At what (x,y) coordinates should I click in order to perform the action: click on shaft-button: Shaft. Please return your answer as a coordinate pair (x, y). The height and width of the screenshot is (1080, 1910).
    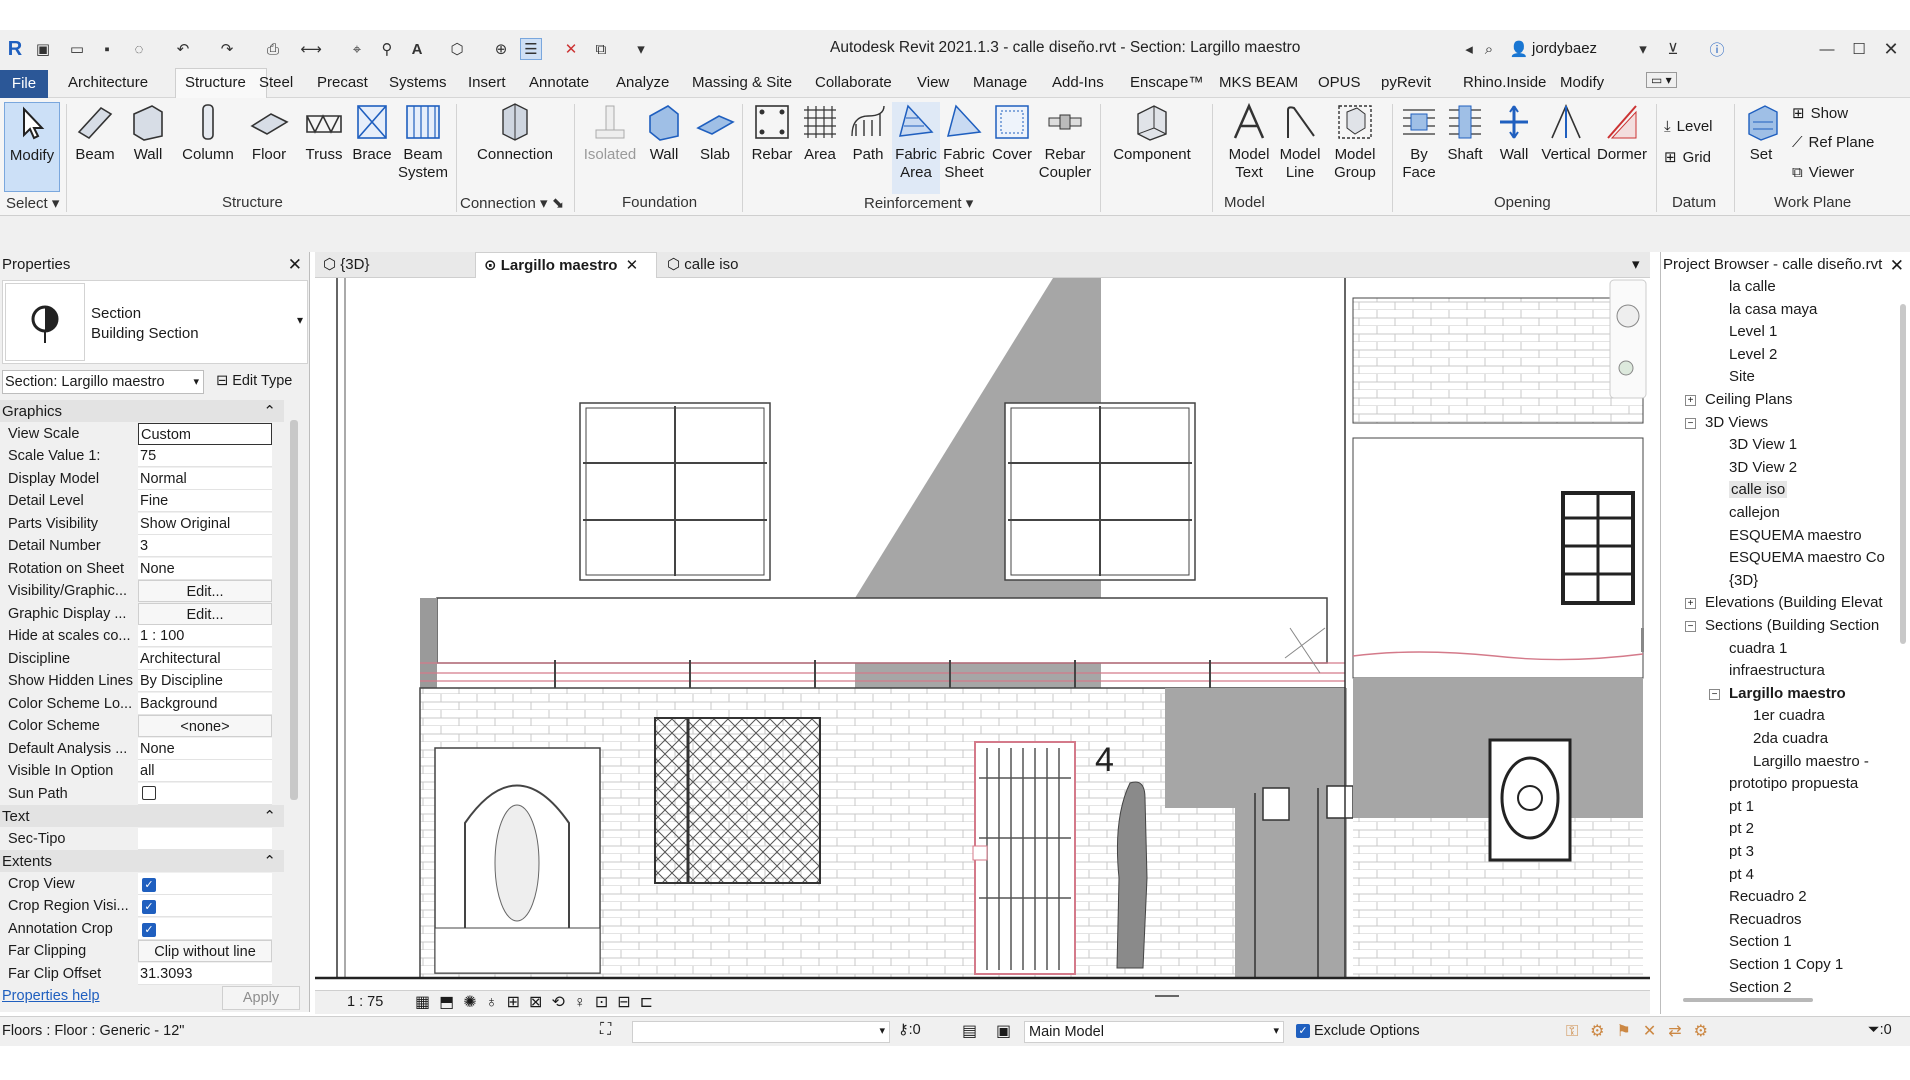
    Looking at the image, I should click on (1465, 148).